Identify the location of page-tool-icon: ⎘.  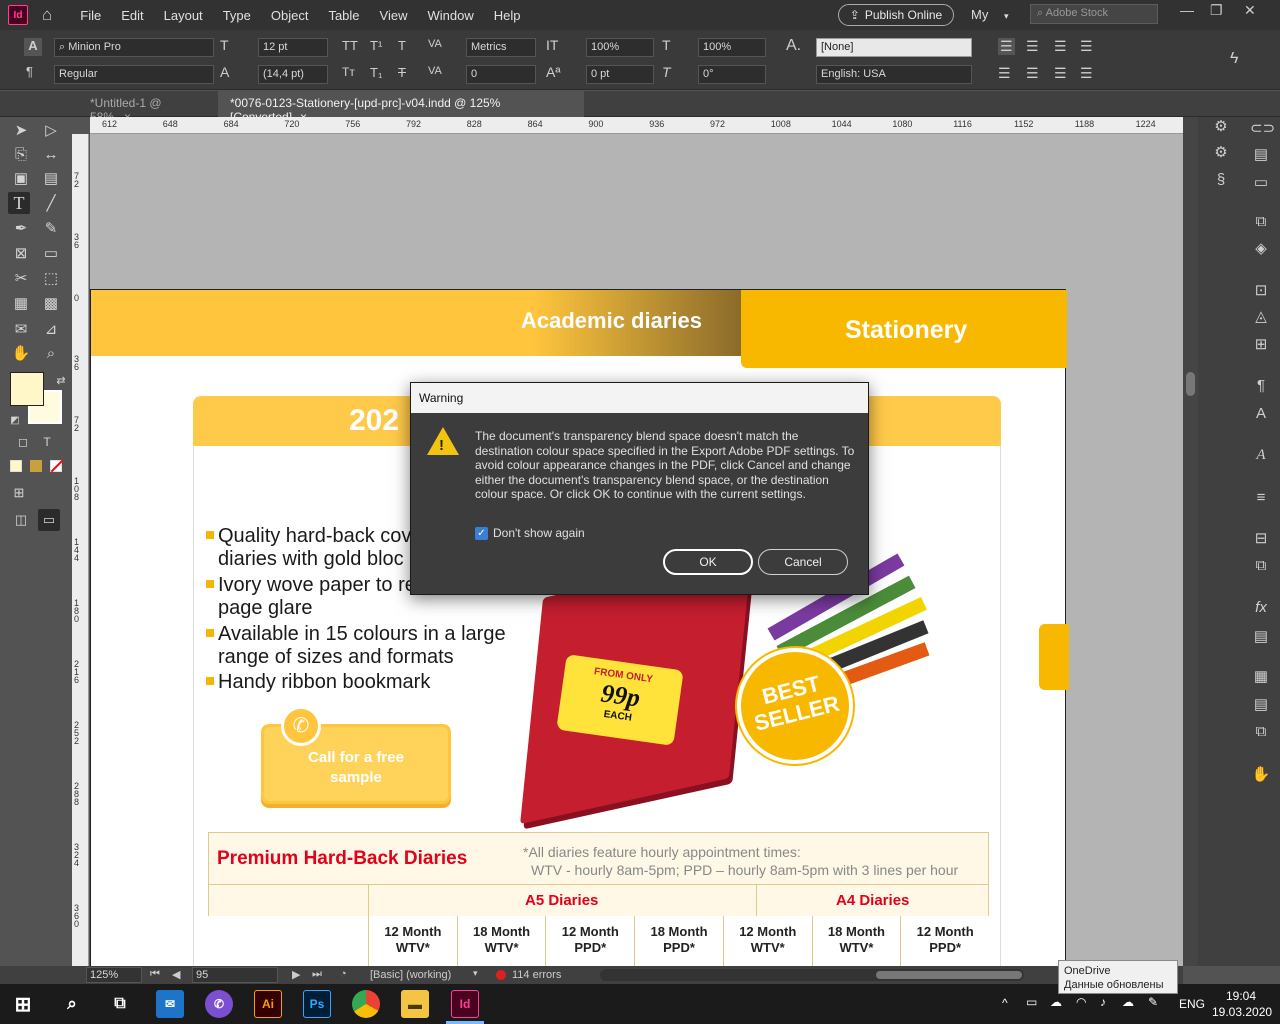
(21, 154).